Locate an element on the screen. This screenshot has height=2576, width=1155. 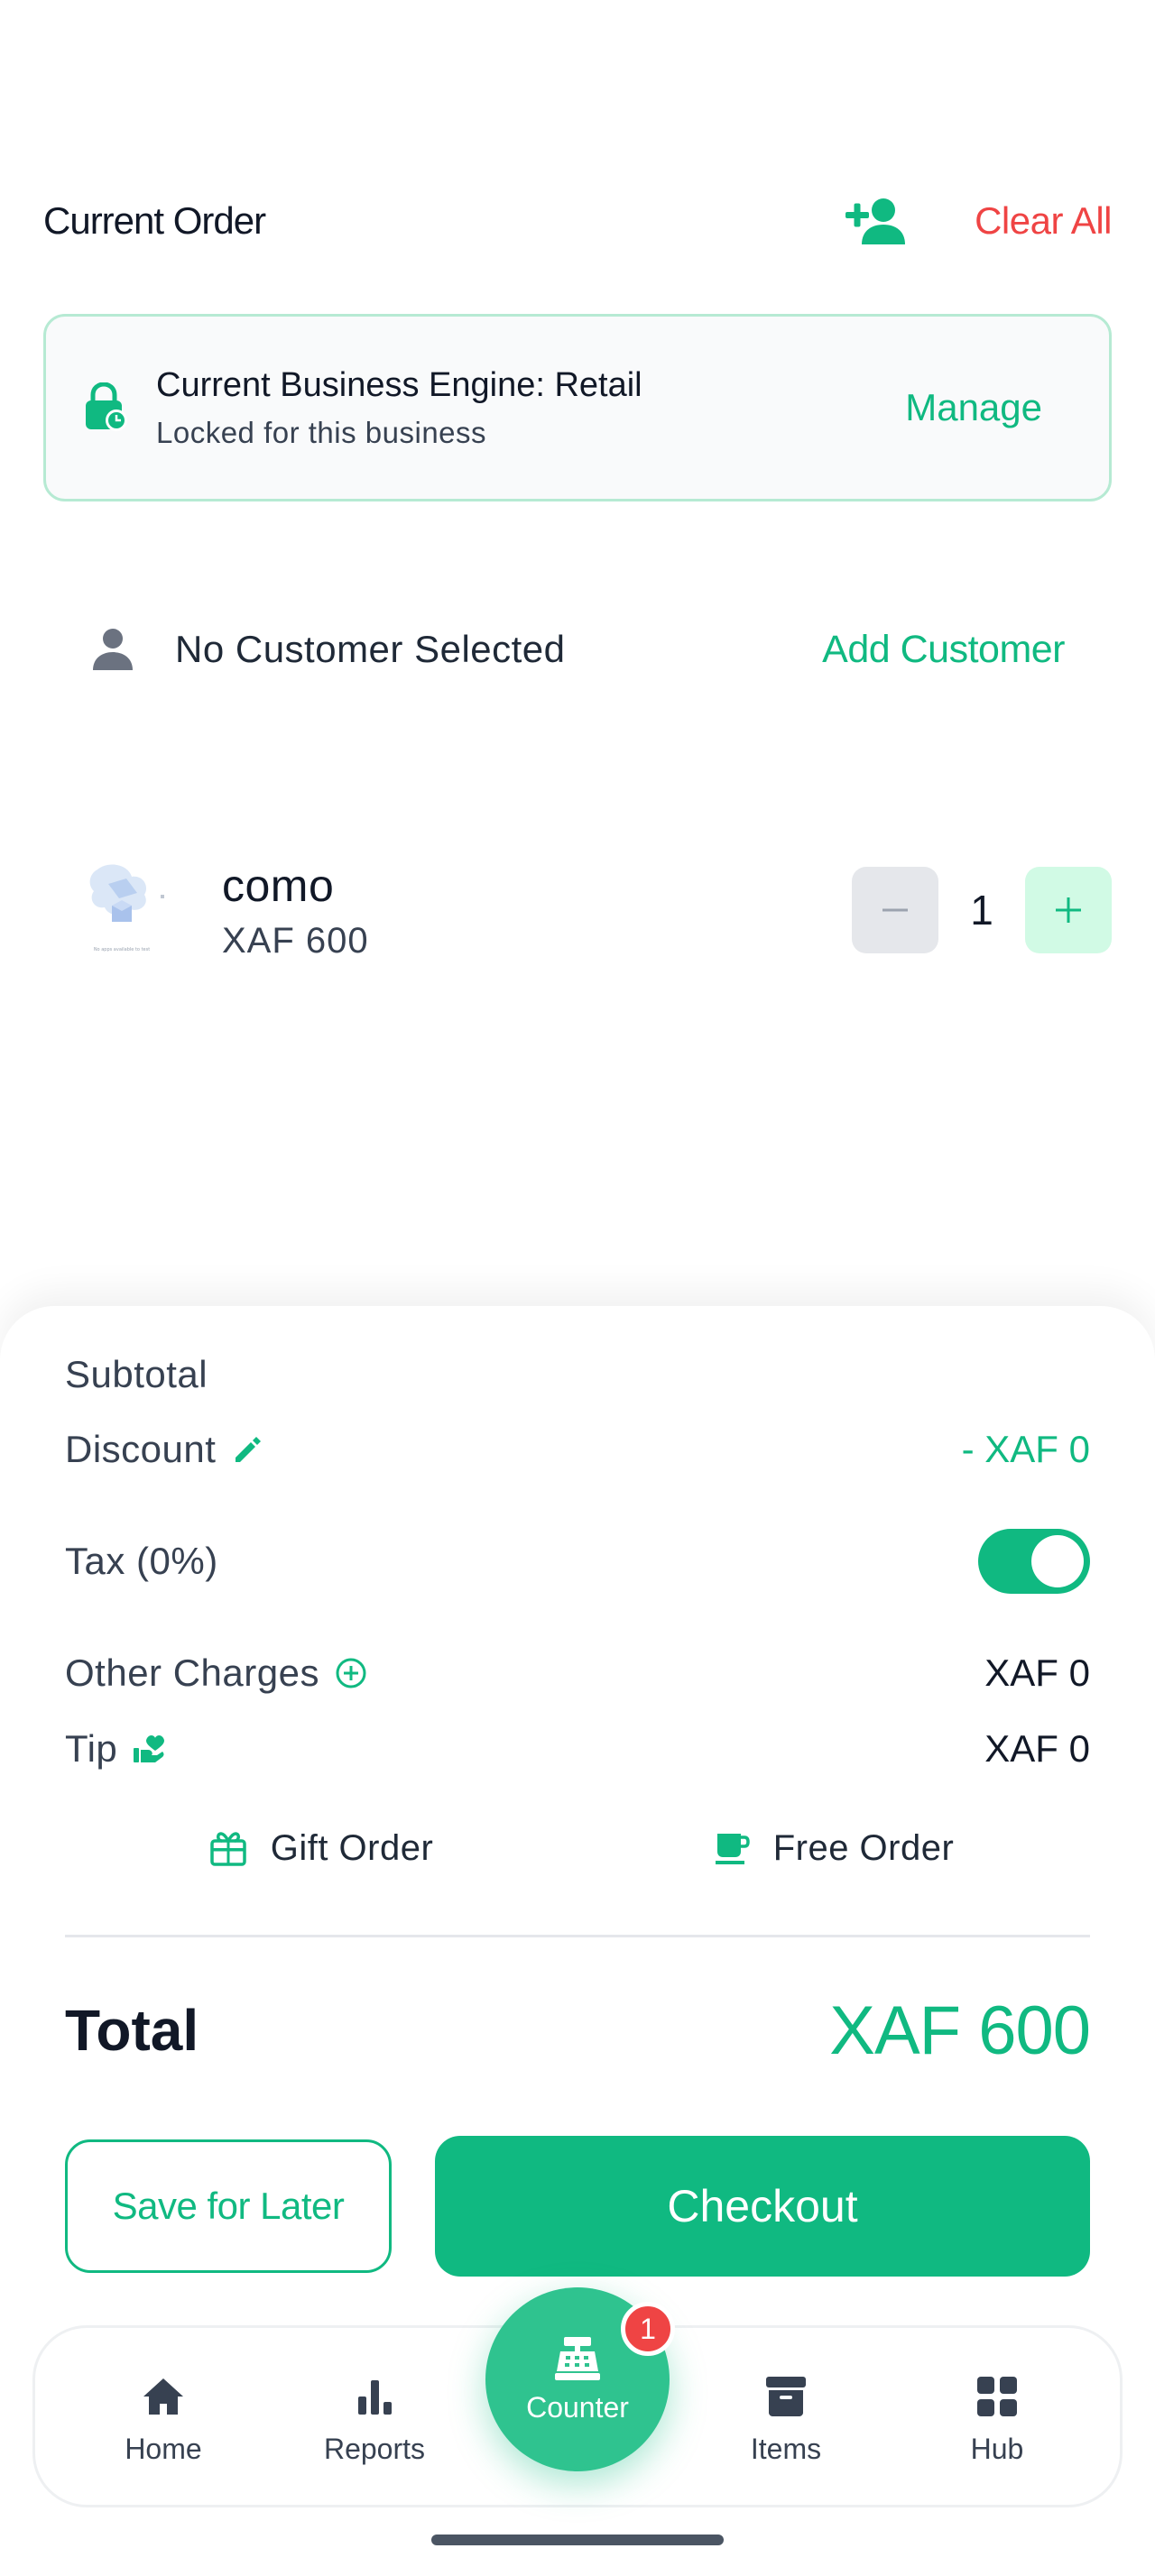
other-charges-label: Other Charges is located at coordinates (192, 1673).